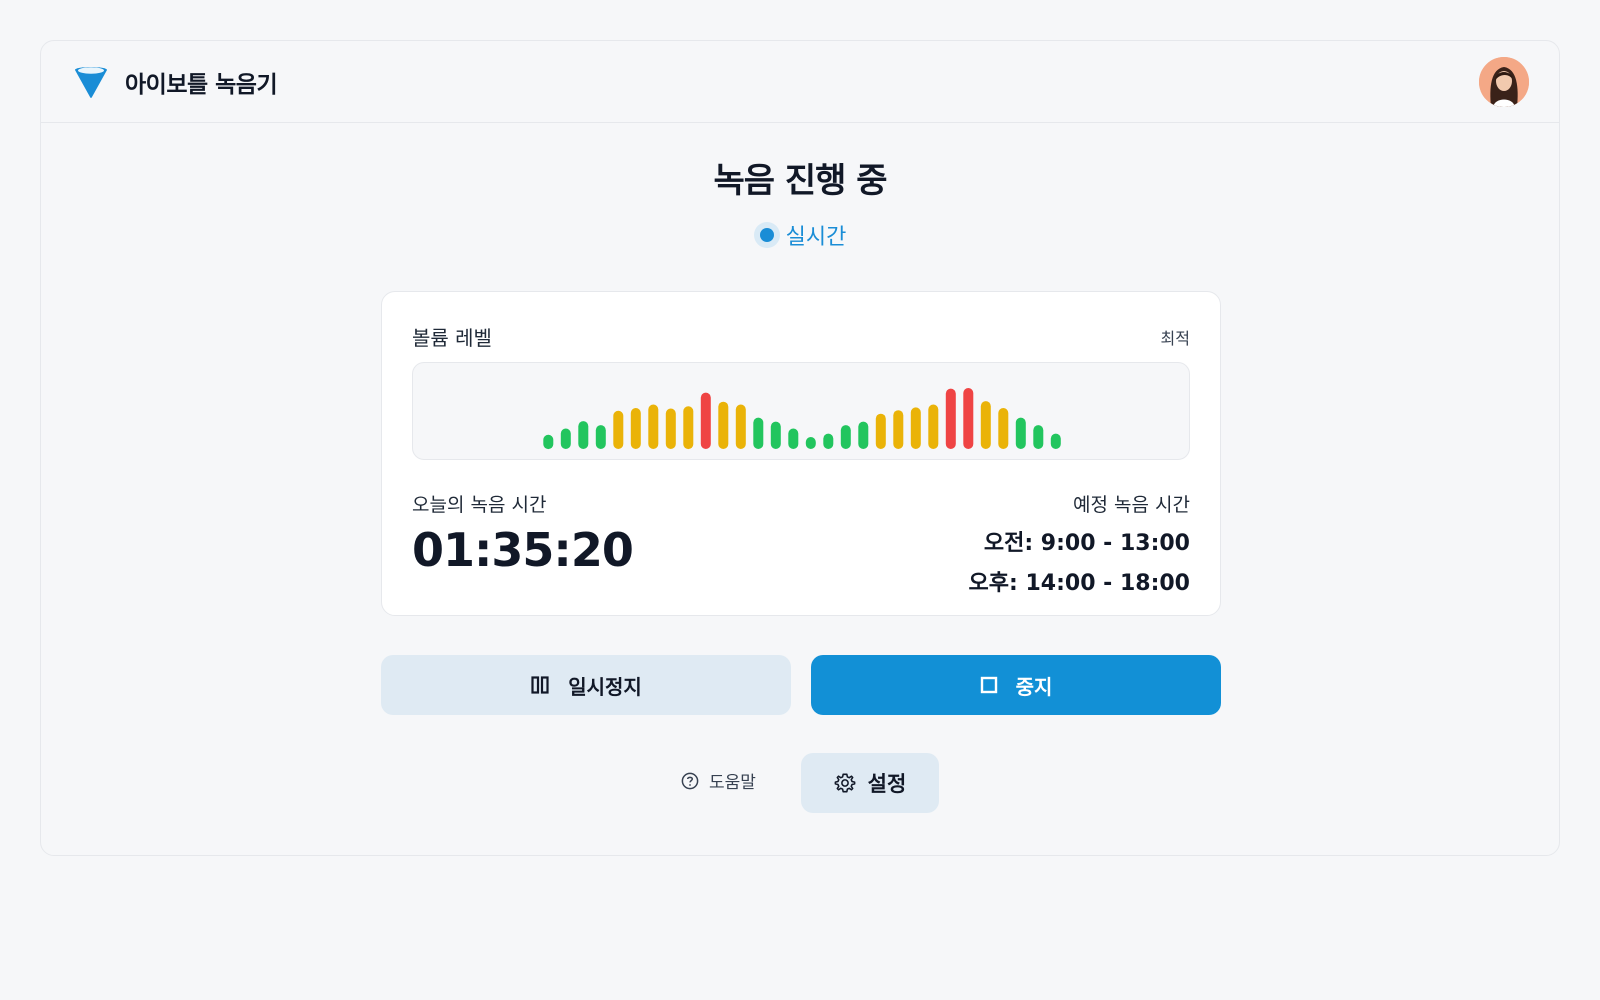 This screenshot has width=1600, height=1000. What do you see at coordinates (802, 419) in the screenshot?
I see `volume-meter-svg` at bounding box center [802, 419].